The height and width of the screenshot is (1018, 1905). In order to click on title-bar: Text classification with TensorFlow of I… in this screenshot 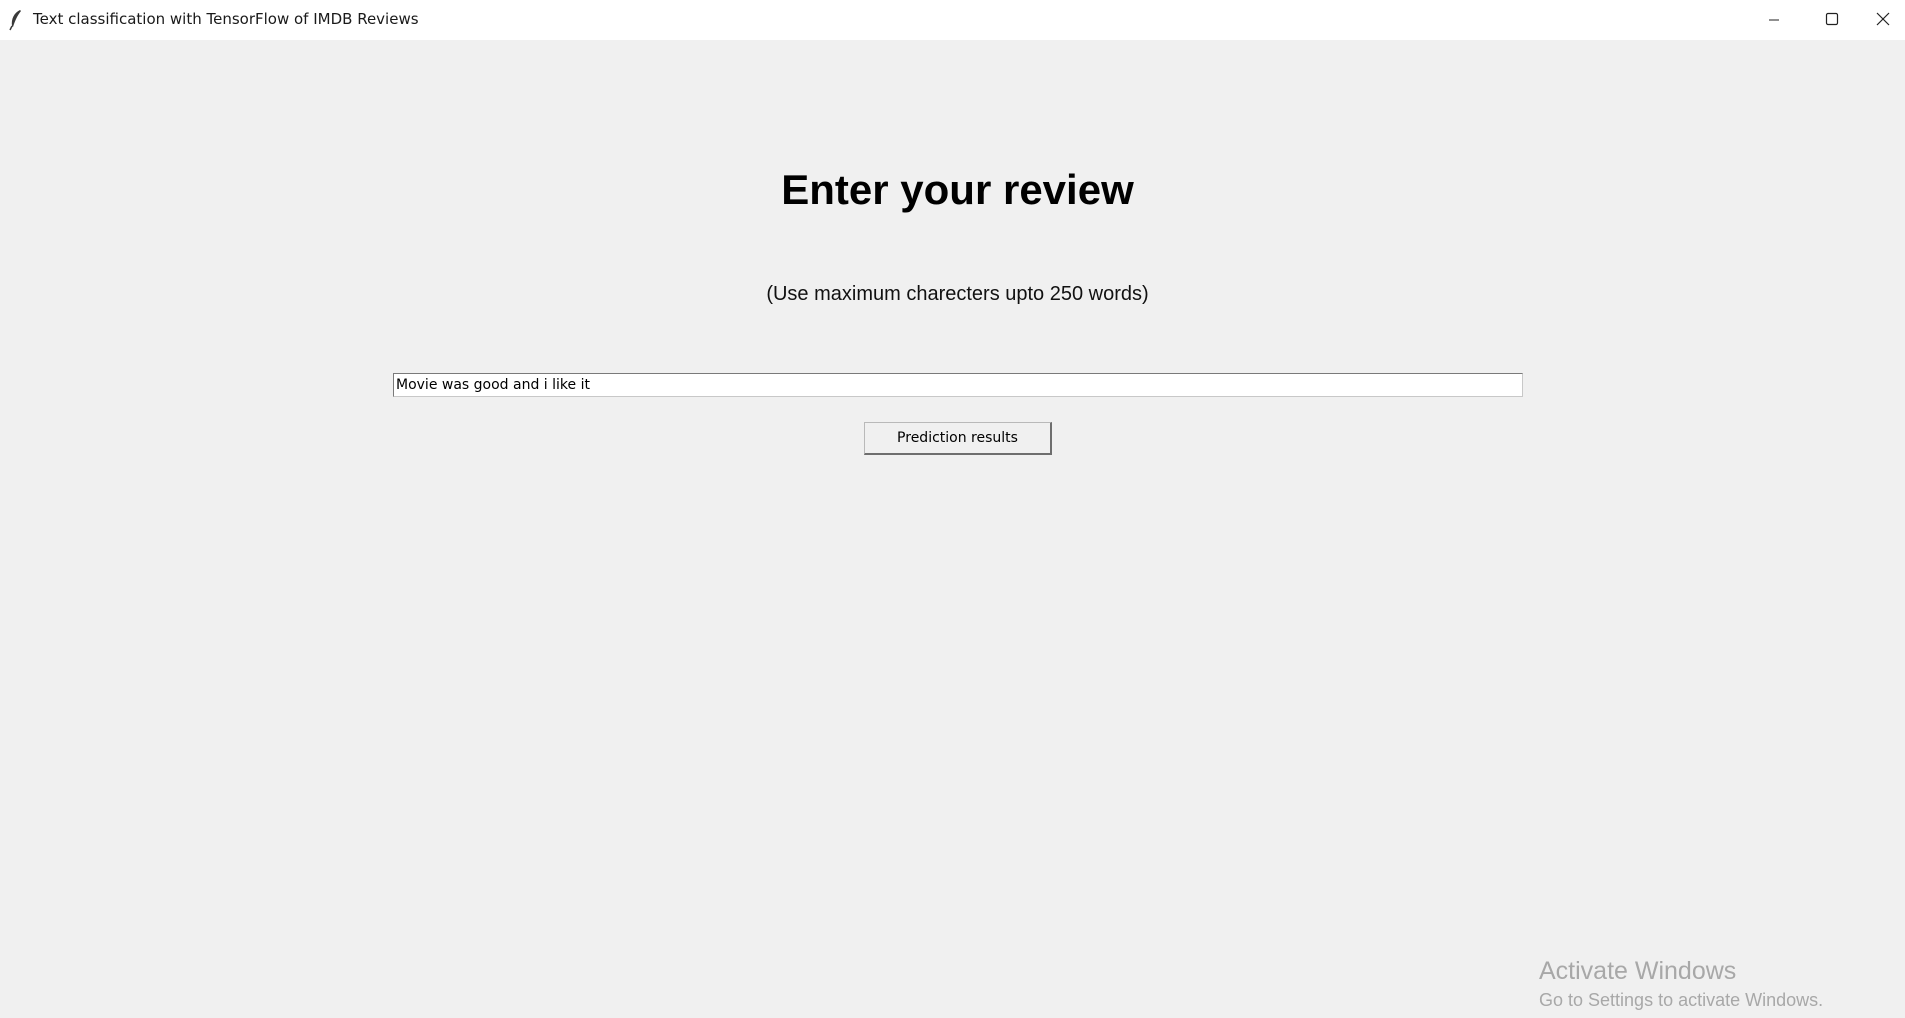, I will do `click(952, 20)`.